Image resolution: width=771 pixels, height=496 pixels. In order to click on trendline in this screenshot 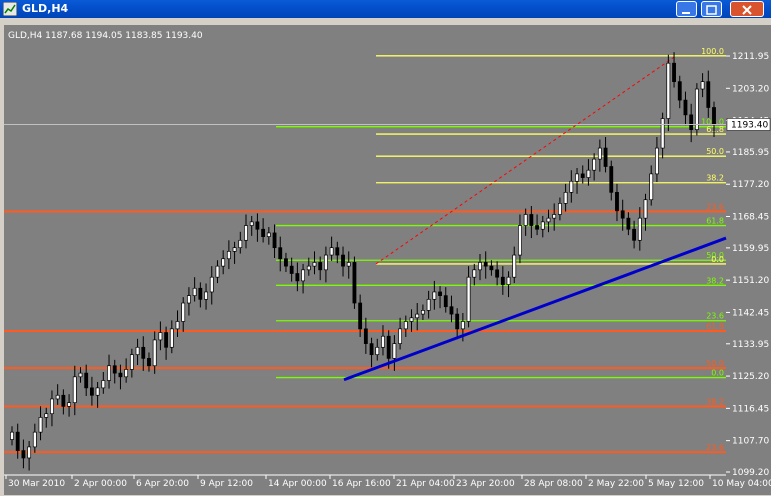, I will do `click(535, 309)`.